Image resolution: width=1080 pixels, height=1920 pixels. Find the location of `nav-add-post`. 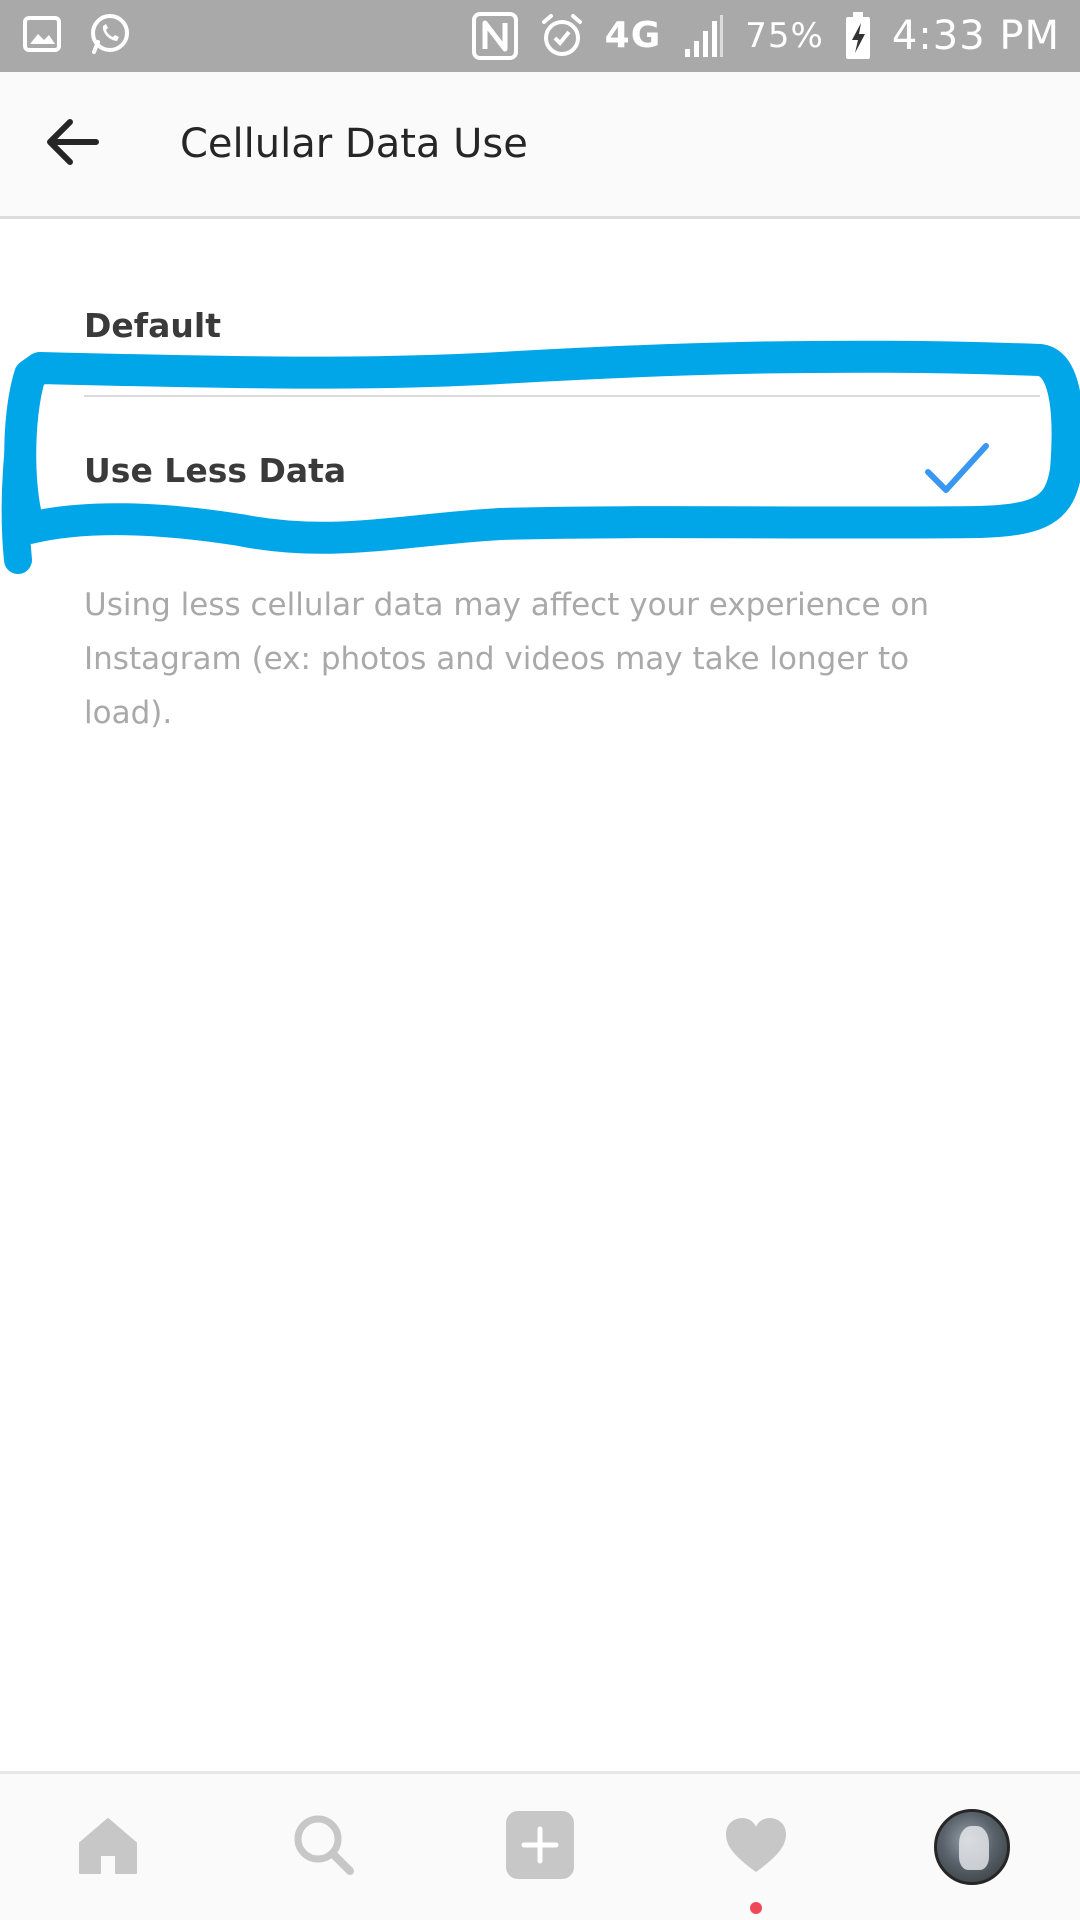

nav-add-post is located at coordinates (540, 1847).